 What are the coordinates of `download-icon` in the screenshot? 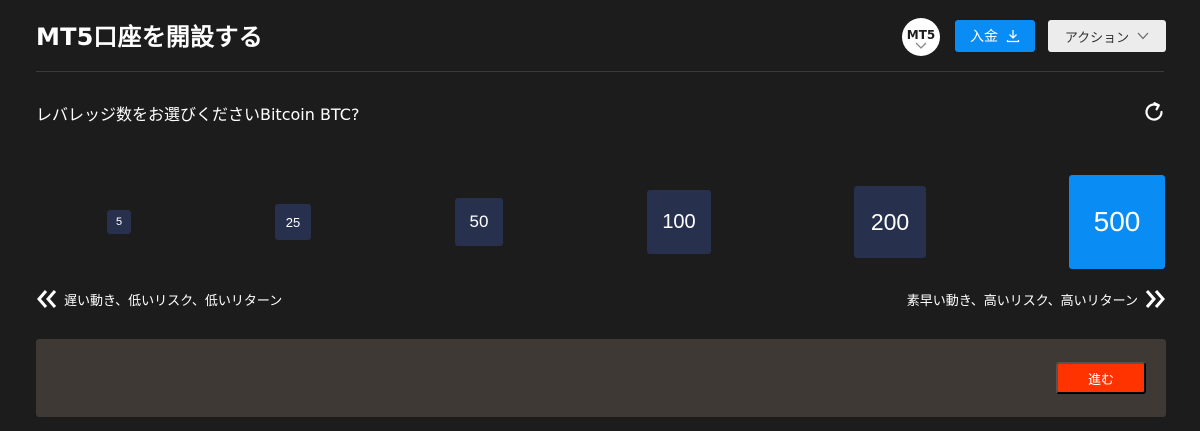 It's located at (1013, 36).